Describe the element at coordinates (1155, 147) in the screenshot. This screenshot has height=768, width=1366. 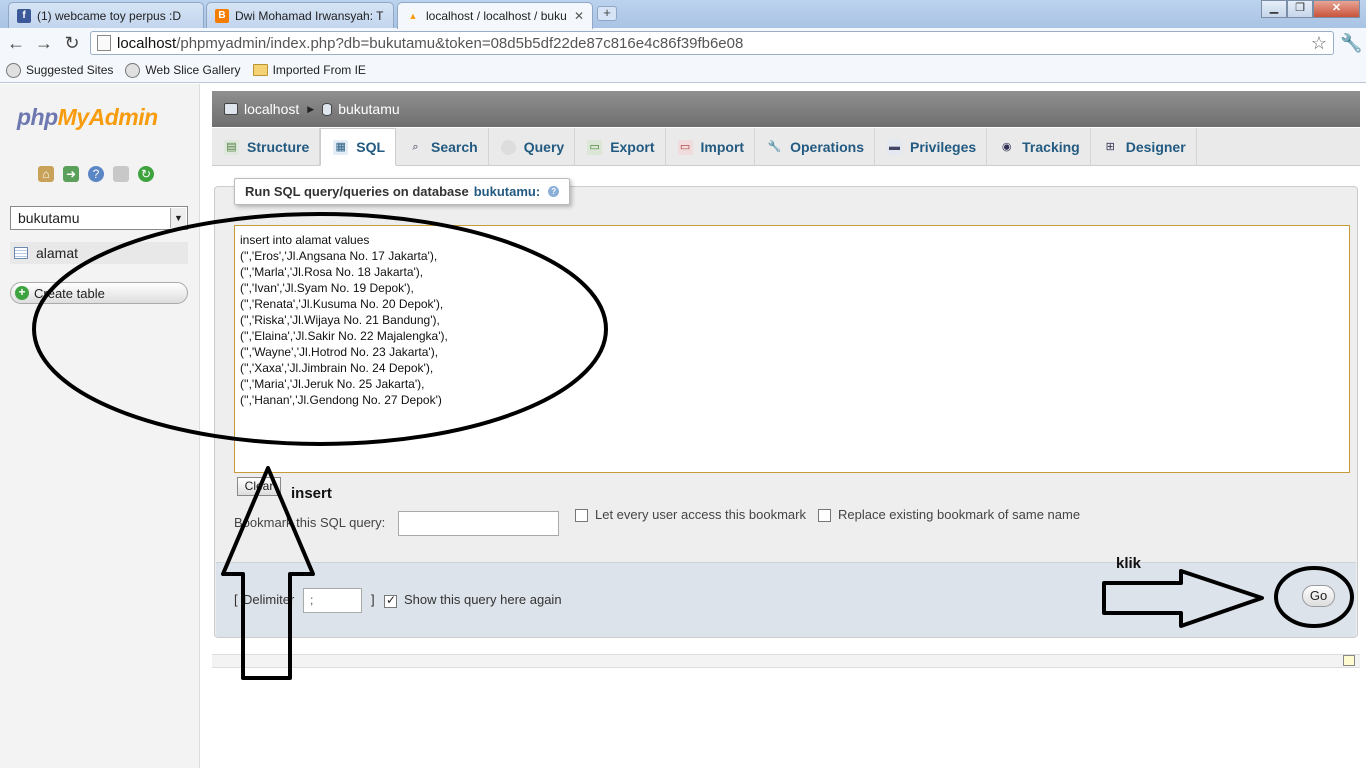
I see `tab-label: Designer` at that location.